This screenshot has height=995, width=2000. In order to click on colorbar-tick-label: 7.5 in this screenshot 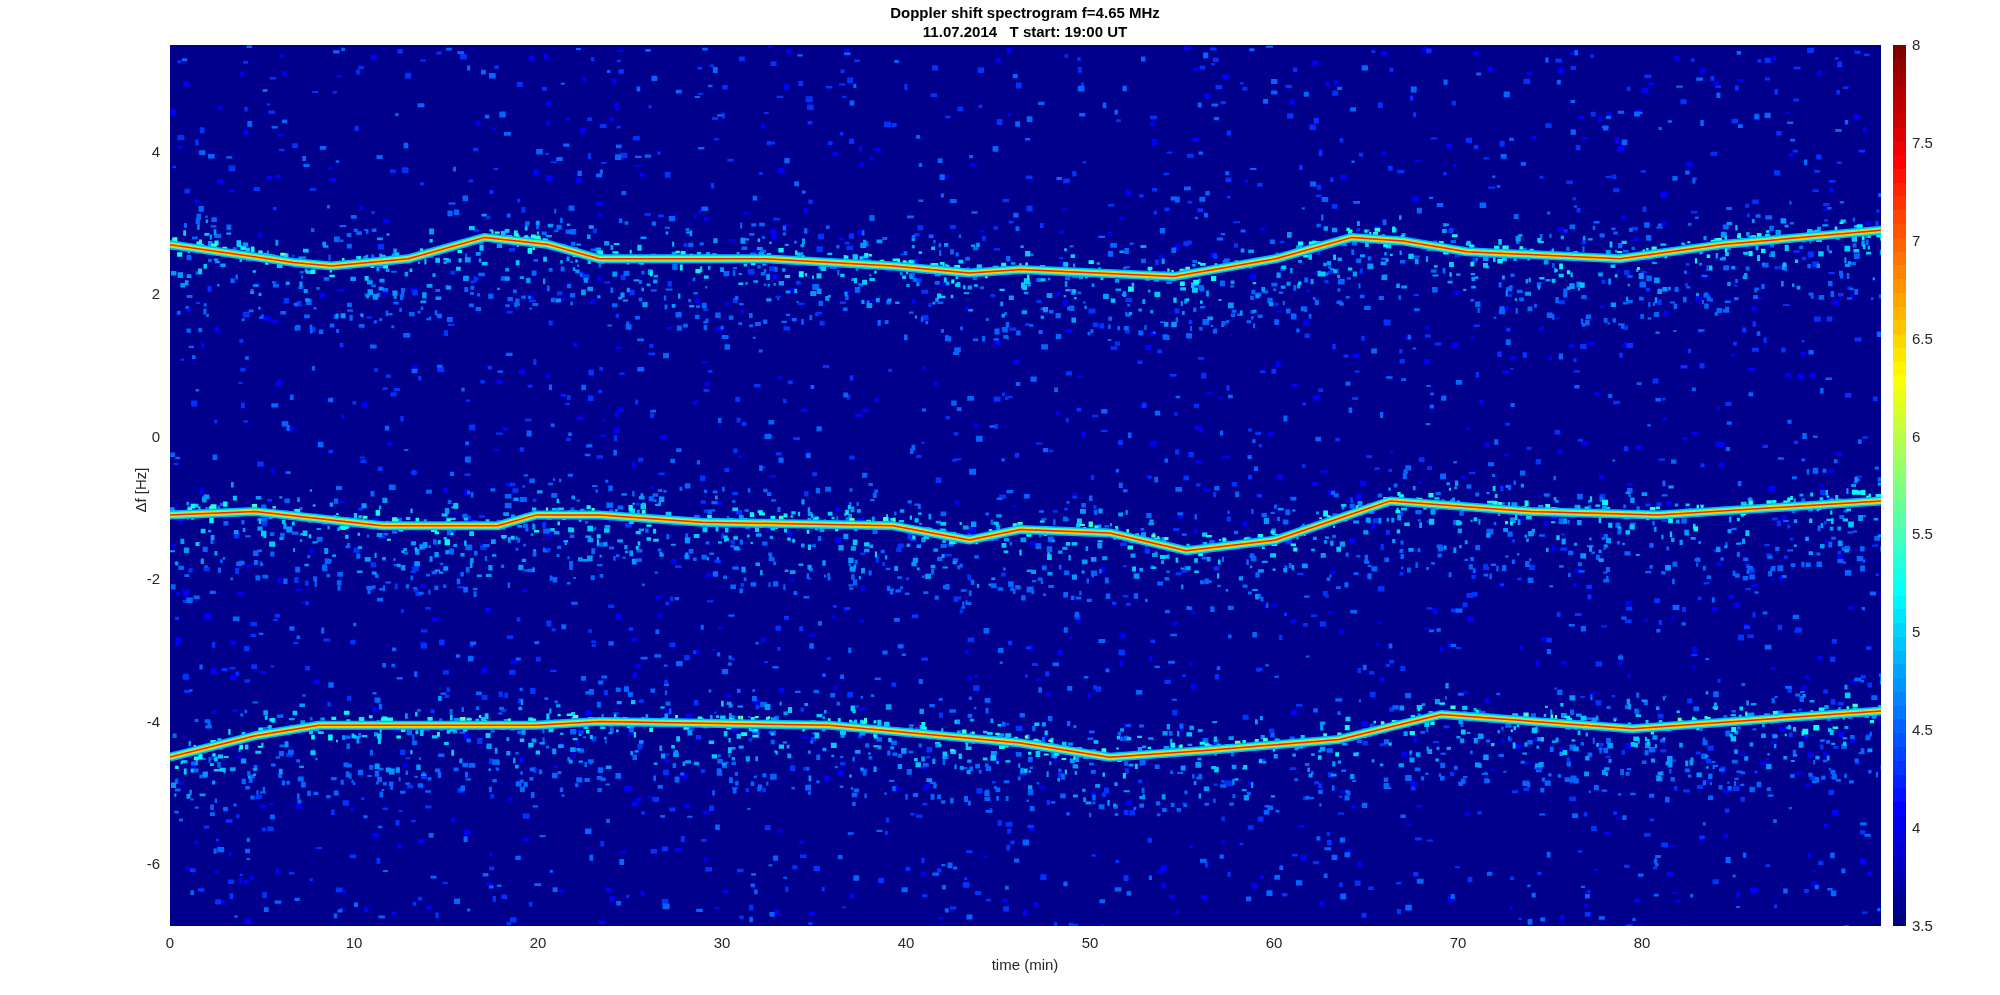, I will do `click(1922, 142)`.